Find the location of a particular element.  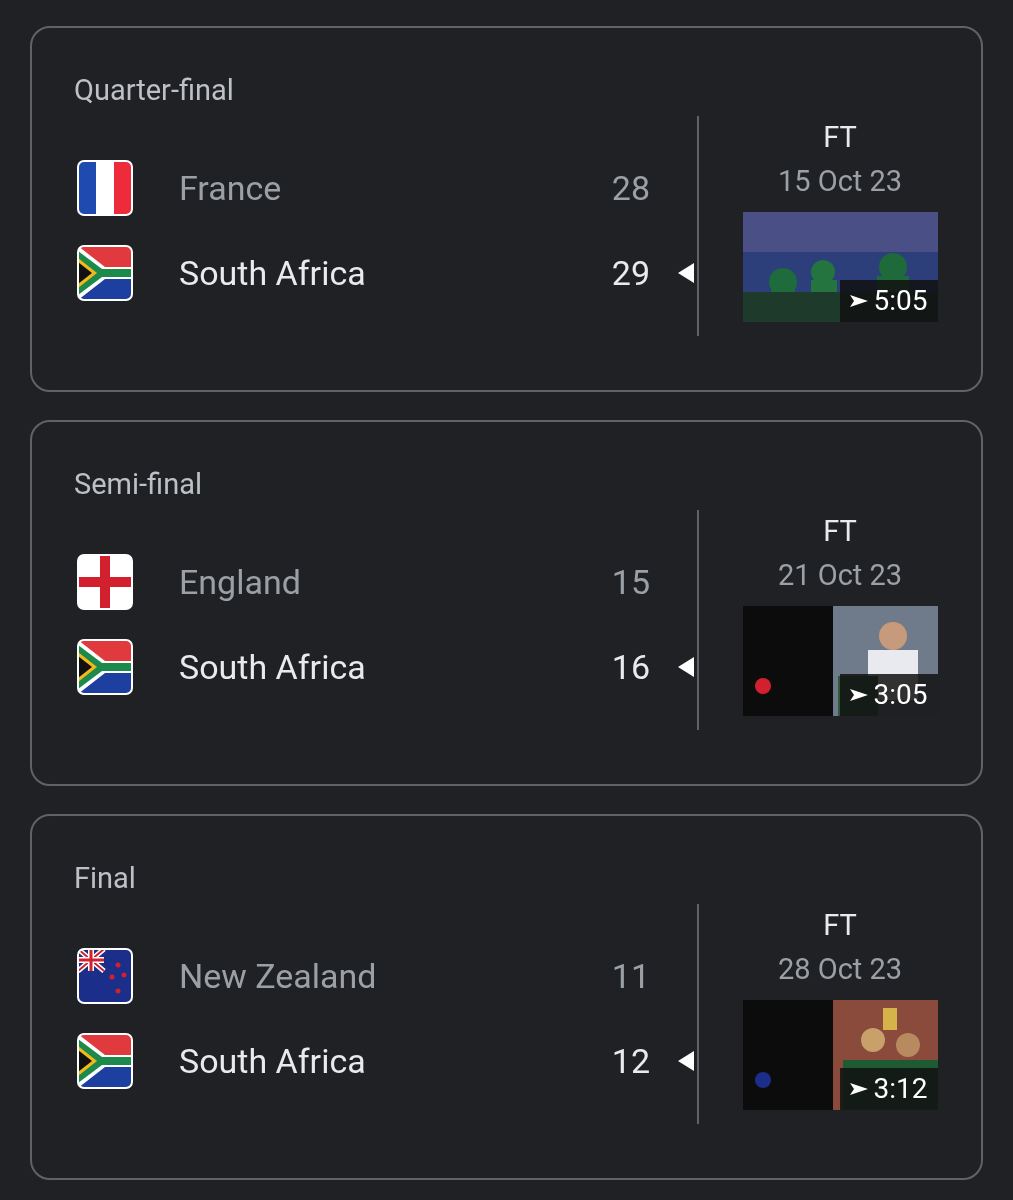

stage-title: Quarter-final is located at coordinates (154, 90).